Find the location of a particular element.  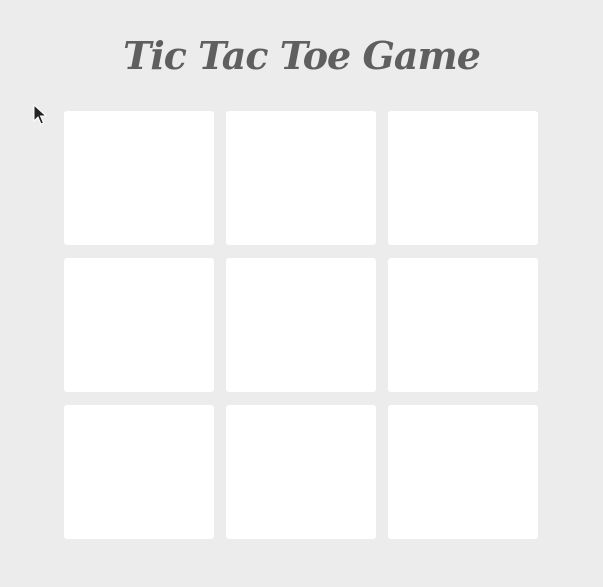

mouse-pointer-icon is located at coordinates (40, 114).